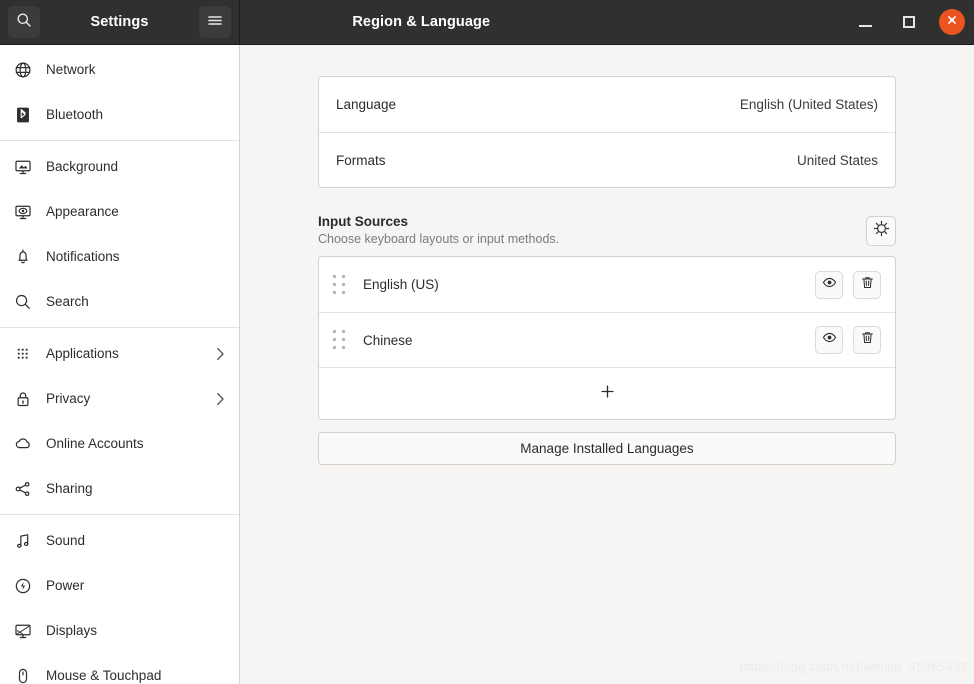  Describe the element at coordinates (23, 444) in the screenshot. I see `cloud-icon` at that location.